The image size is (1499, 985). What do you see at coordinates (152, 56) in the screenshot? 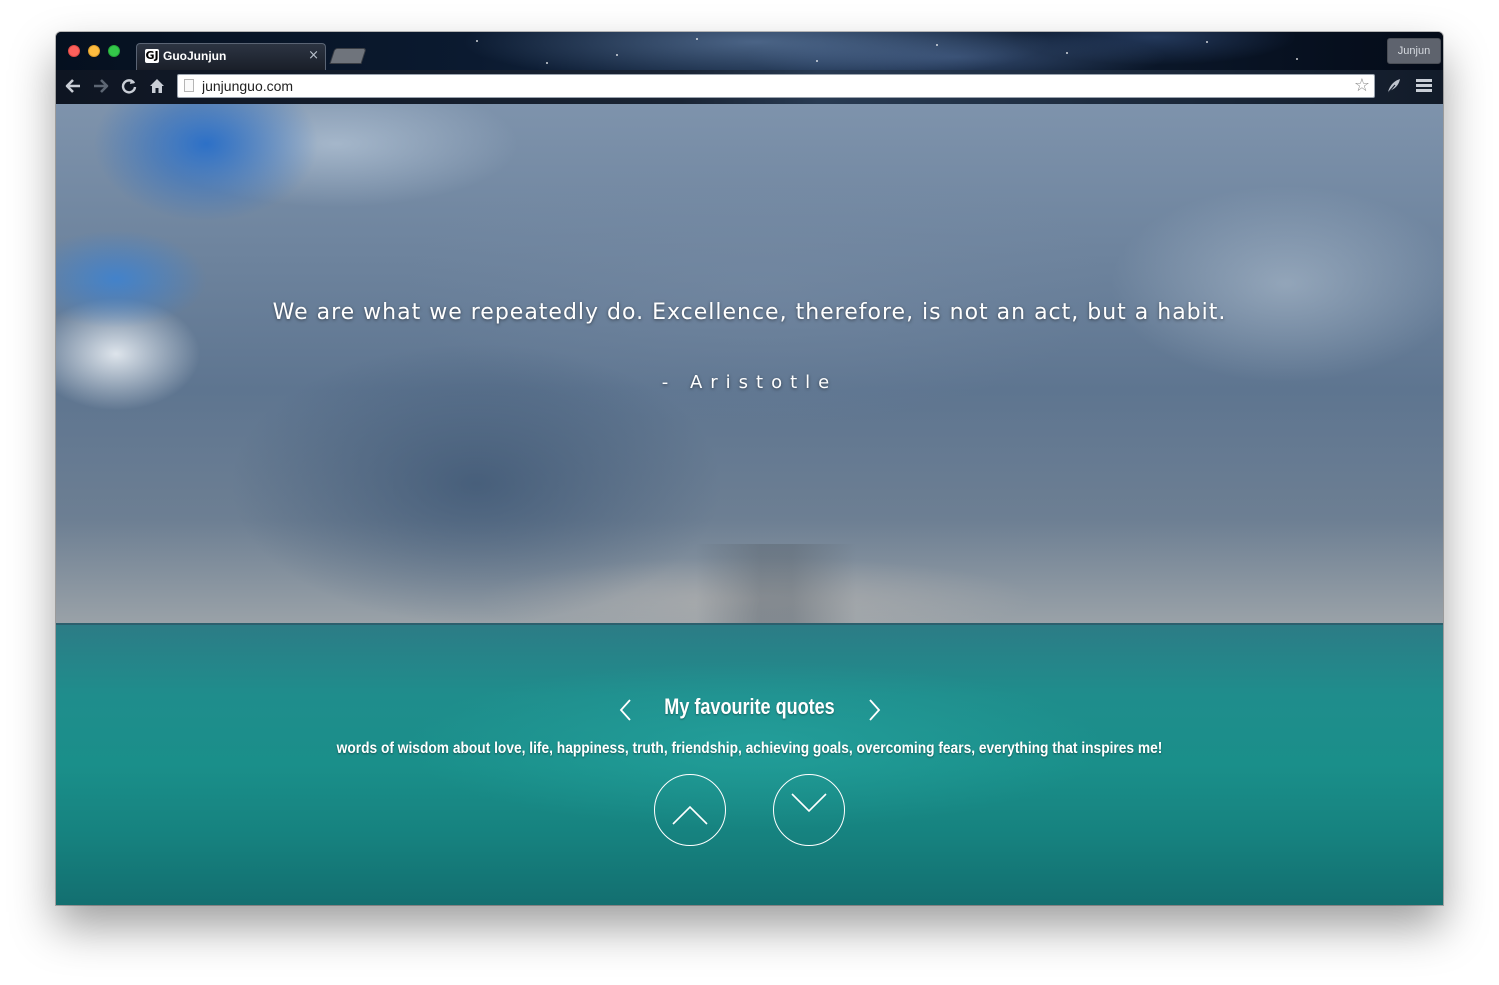
I see `site-favicon-icon: GJ` at bounding box center [152, 56].